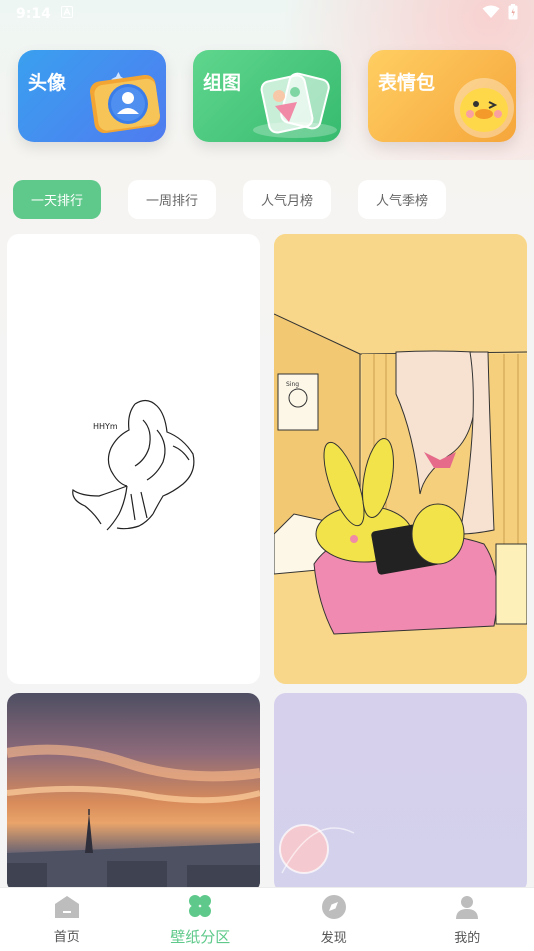 The image size is (534, 951). Describe the element at coordinates (67, 909) in the screenshot. I see `home-icon` at that location.